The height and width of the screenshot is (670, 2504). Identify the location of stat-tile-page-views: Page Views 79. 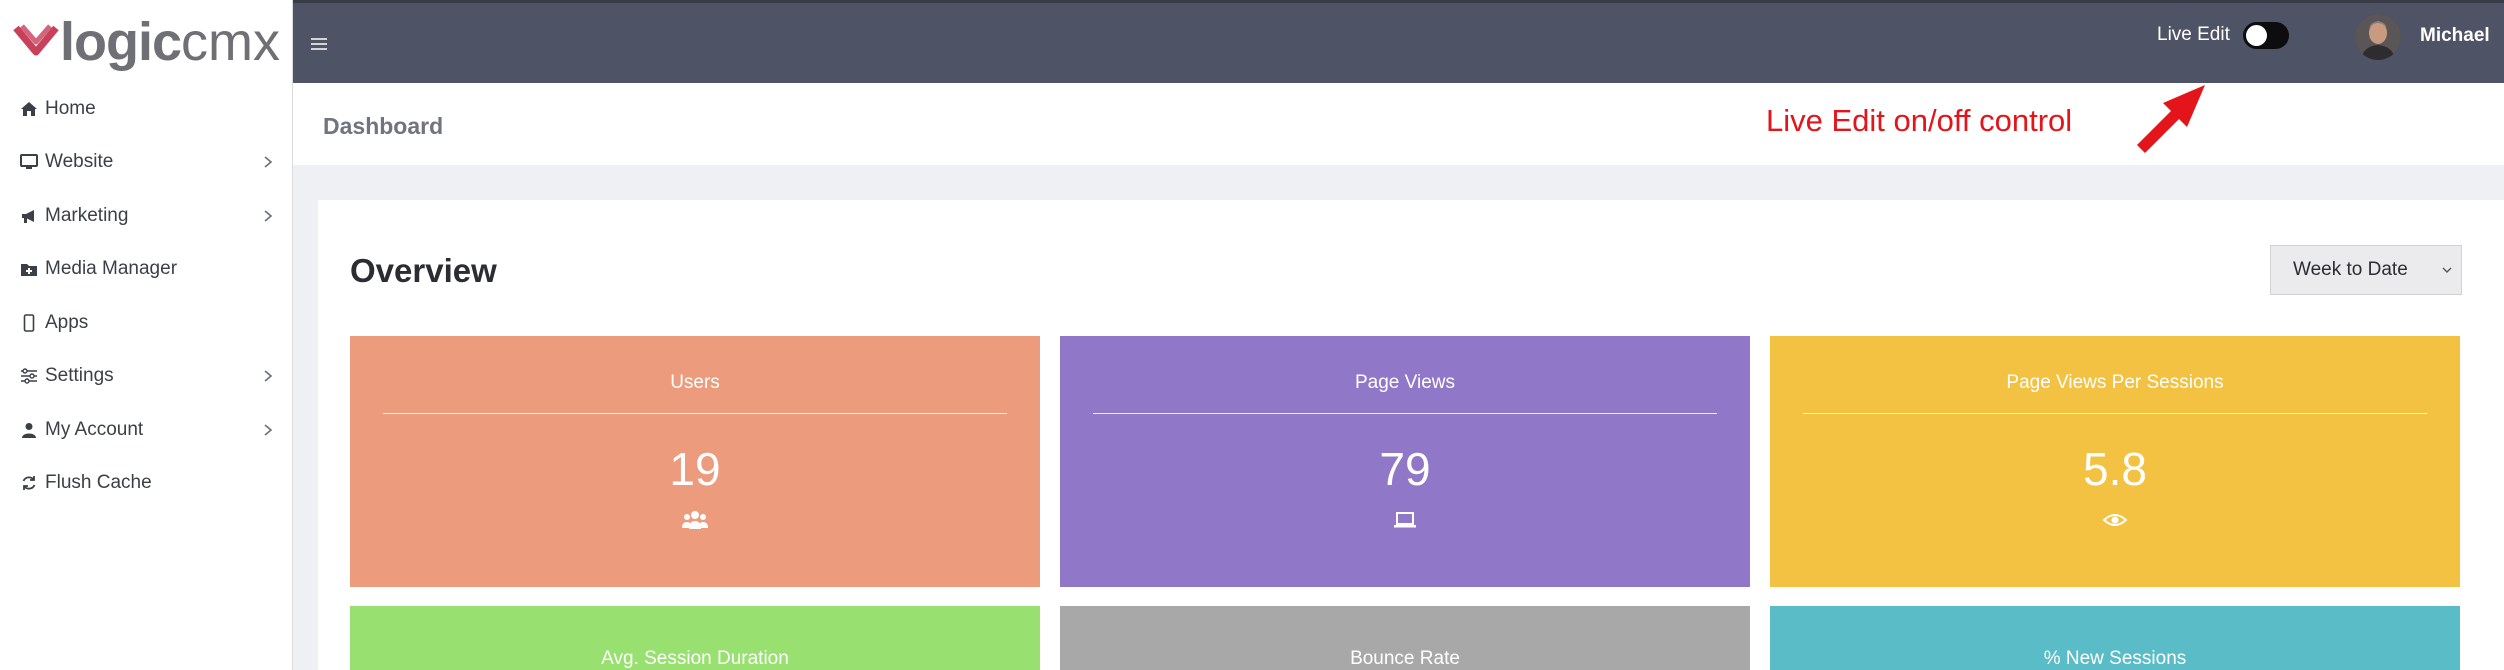
(1405, 461).